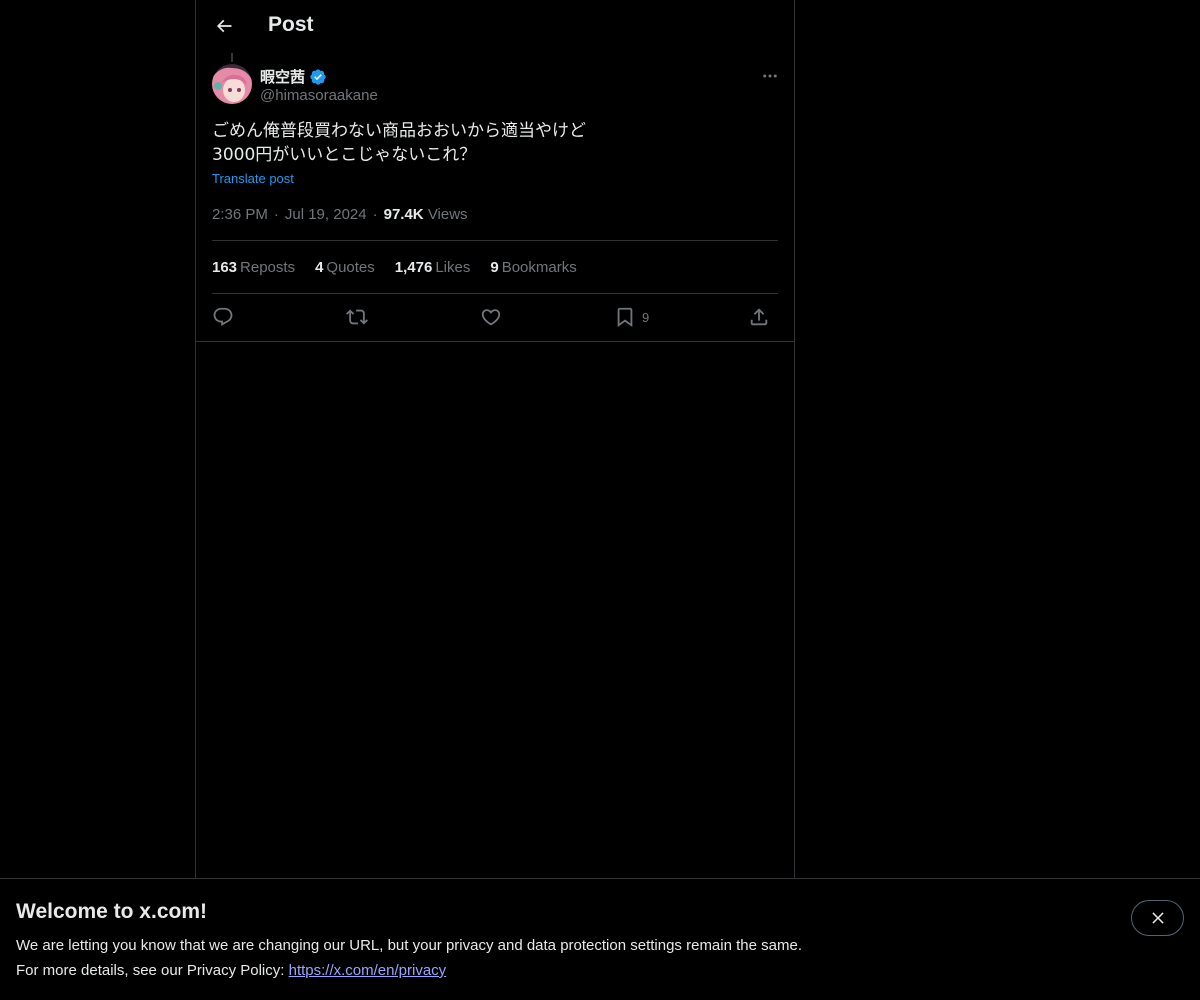 The image size is (1200, 1000). I want to click on repost-icon, so click(357, 317).